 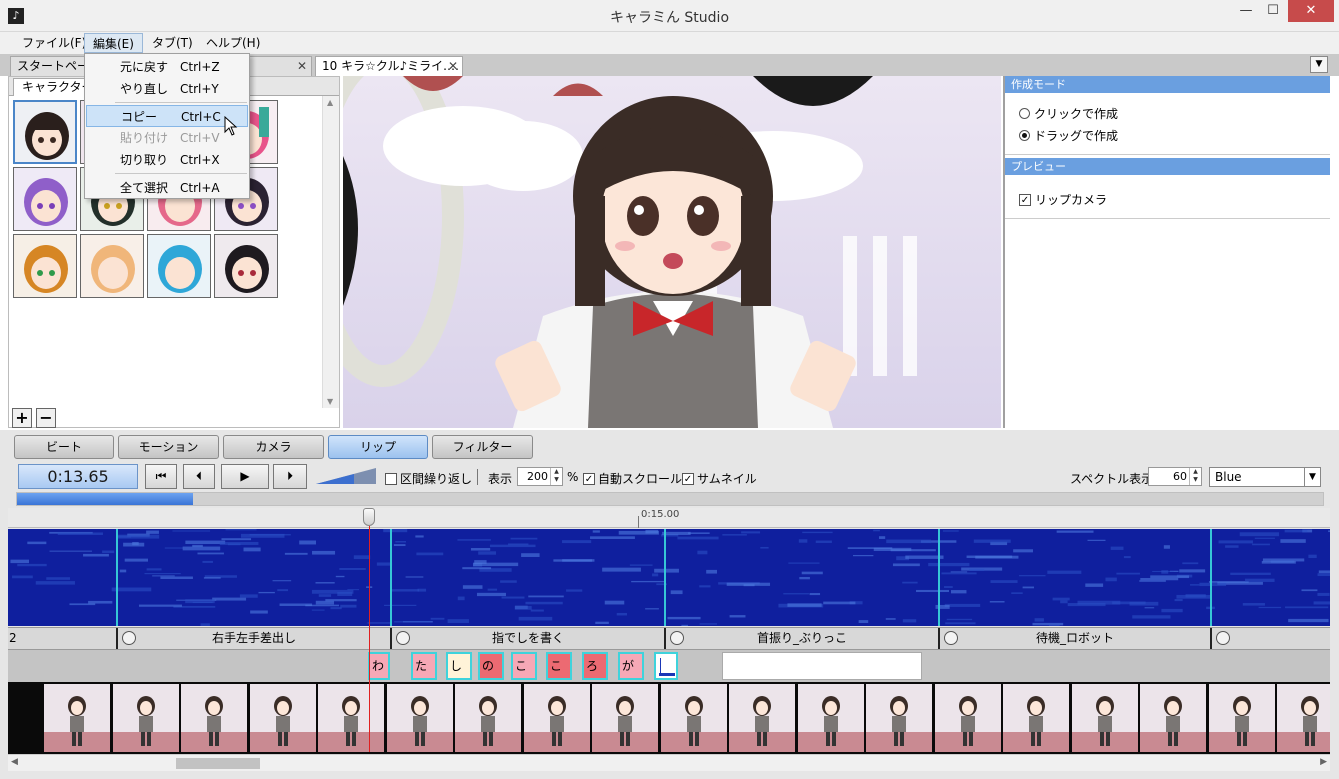 I want to click on chevron-right-icon: ▶, so click(x=1323, y=762).